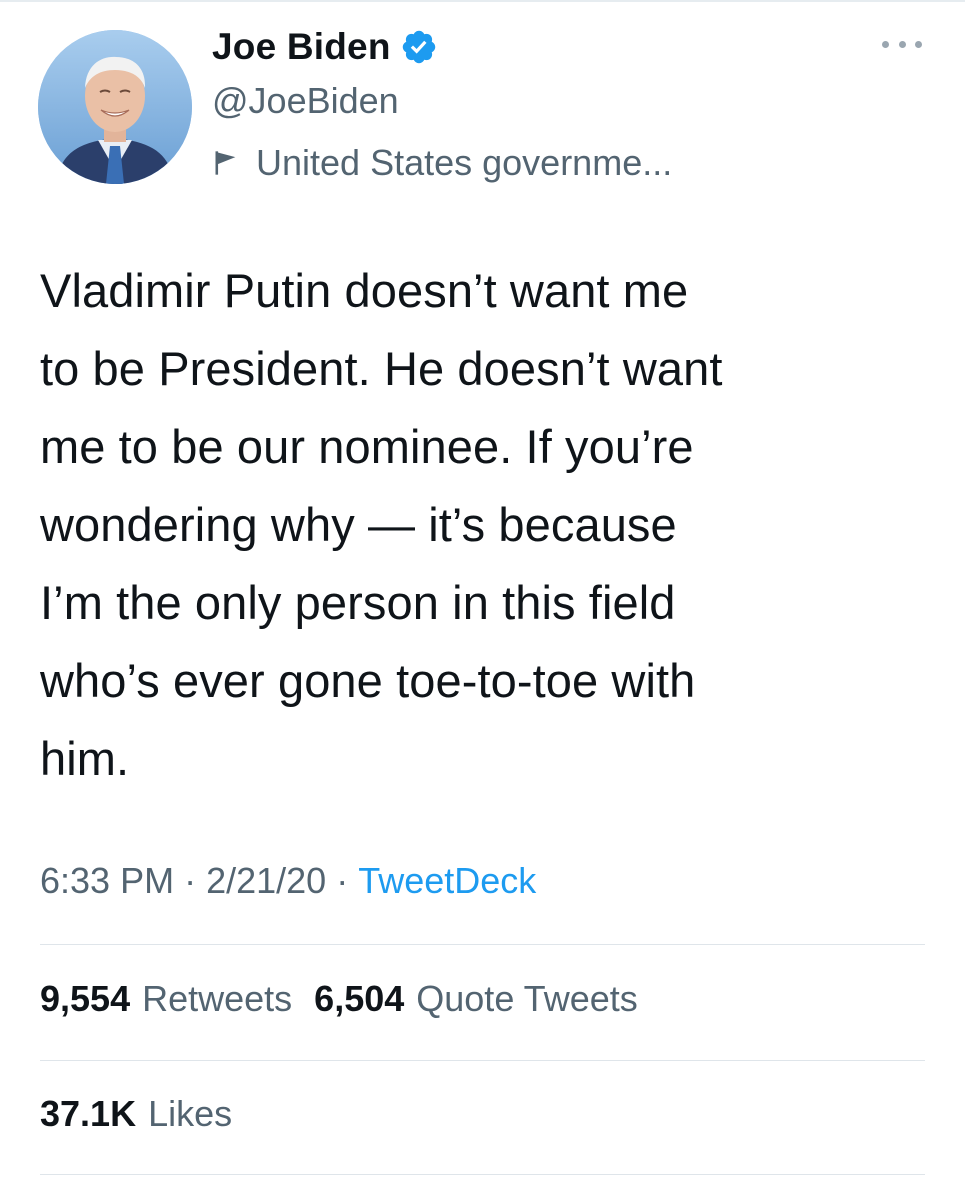 The image size is (965, 1200). What do you see at coordinates (301, 47) in the screenshot?
I see `display-name: Joe Biden` at bounding box center [301, 47].